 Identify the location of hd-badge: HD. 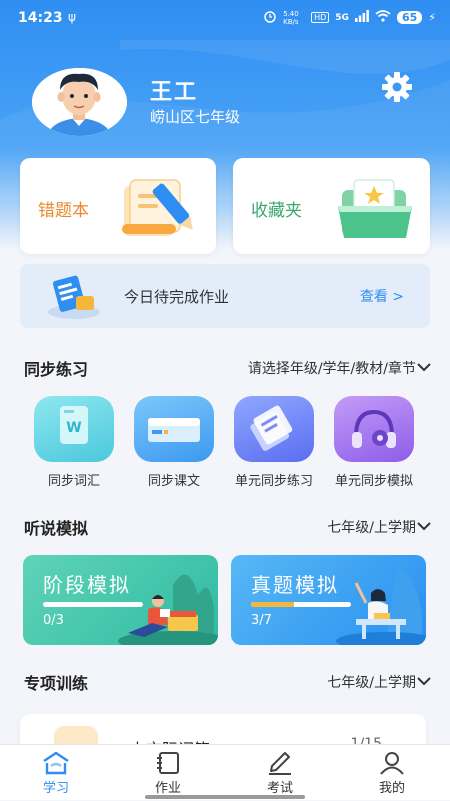
(320, 17).